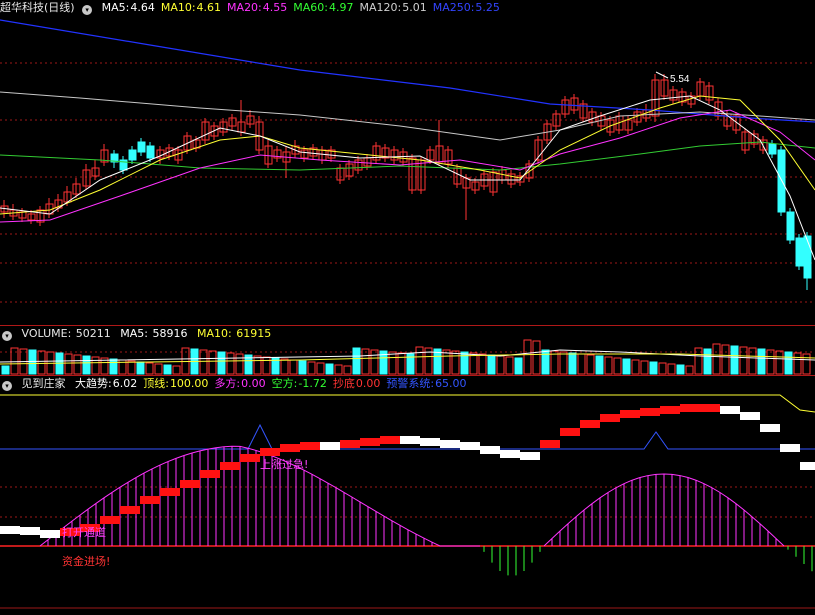 The height and width of the screenshot is (615, 815). I want to click on high-price-label: 5.54, so click(680, 79).